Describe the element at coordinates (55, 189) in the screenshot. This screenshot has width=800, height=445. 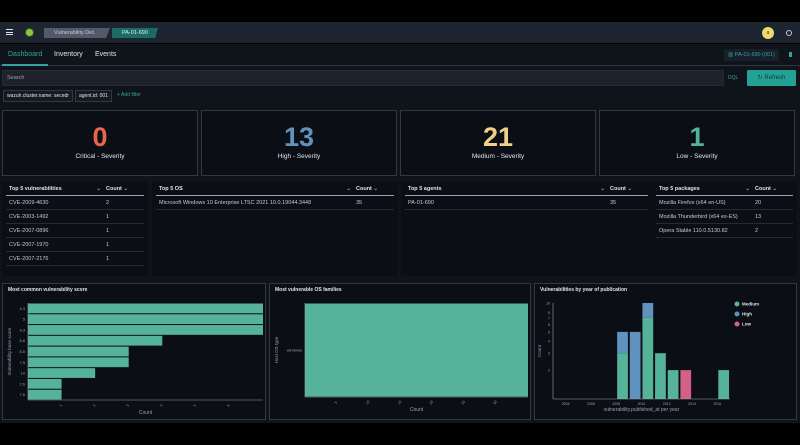
I see `column-header: Top 5 vulnerabilities ⌄` at that location.